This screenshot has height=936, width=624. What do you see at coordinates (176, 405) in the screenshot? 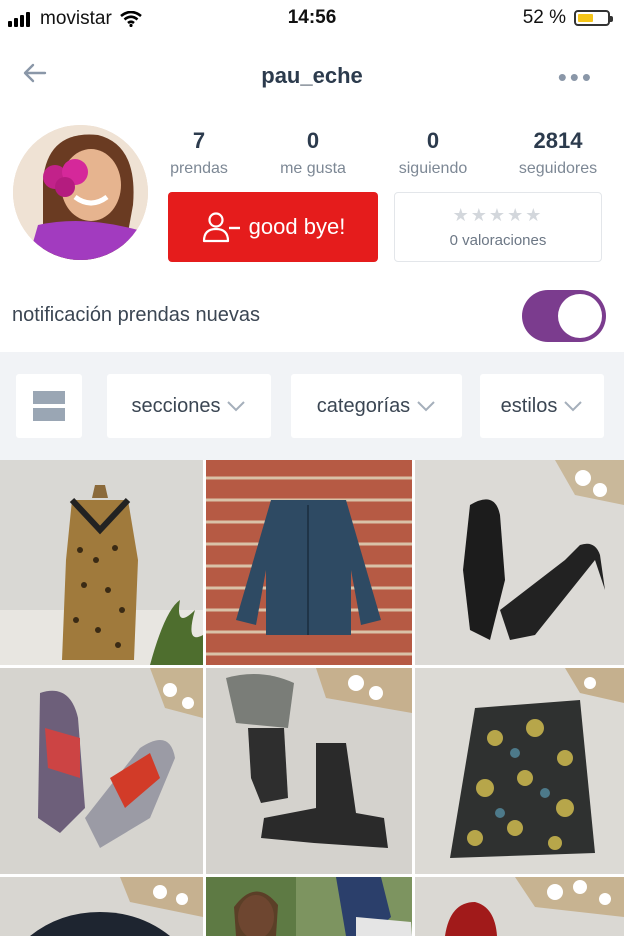
I see `sections-label: secciones` at bounding box center [176, 405].